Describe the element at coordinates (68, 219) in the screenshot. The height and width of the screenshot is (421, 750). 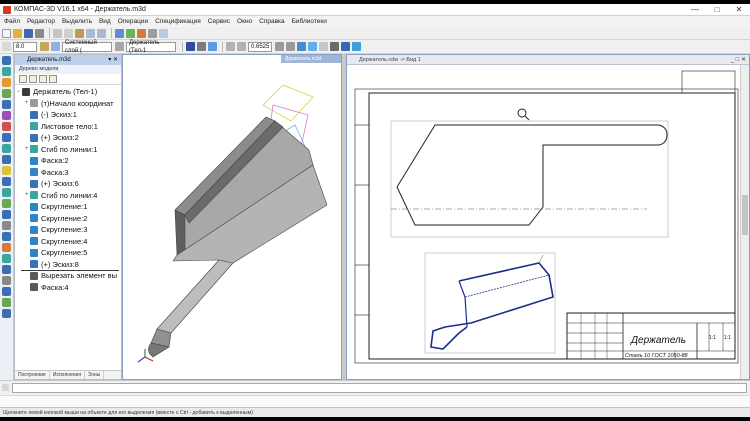
I see `tree-item: Скругление:2` at that location.